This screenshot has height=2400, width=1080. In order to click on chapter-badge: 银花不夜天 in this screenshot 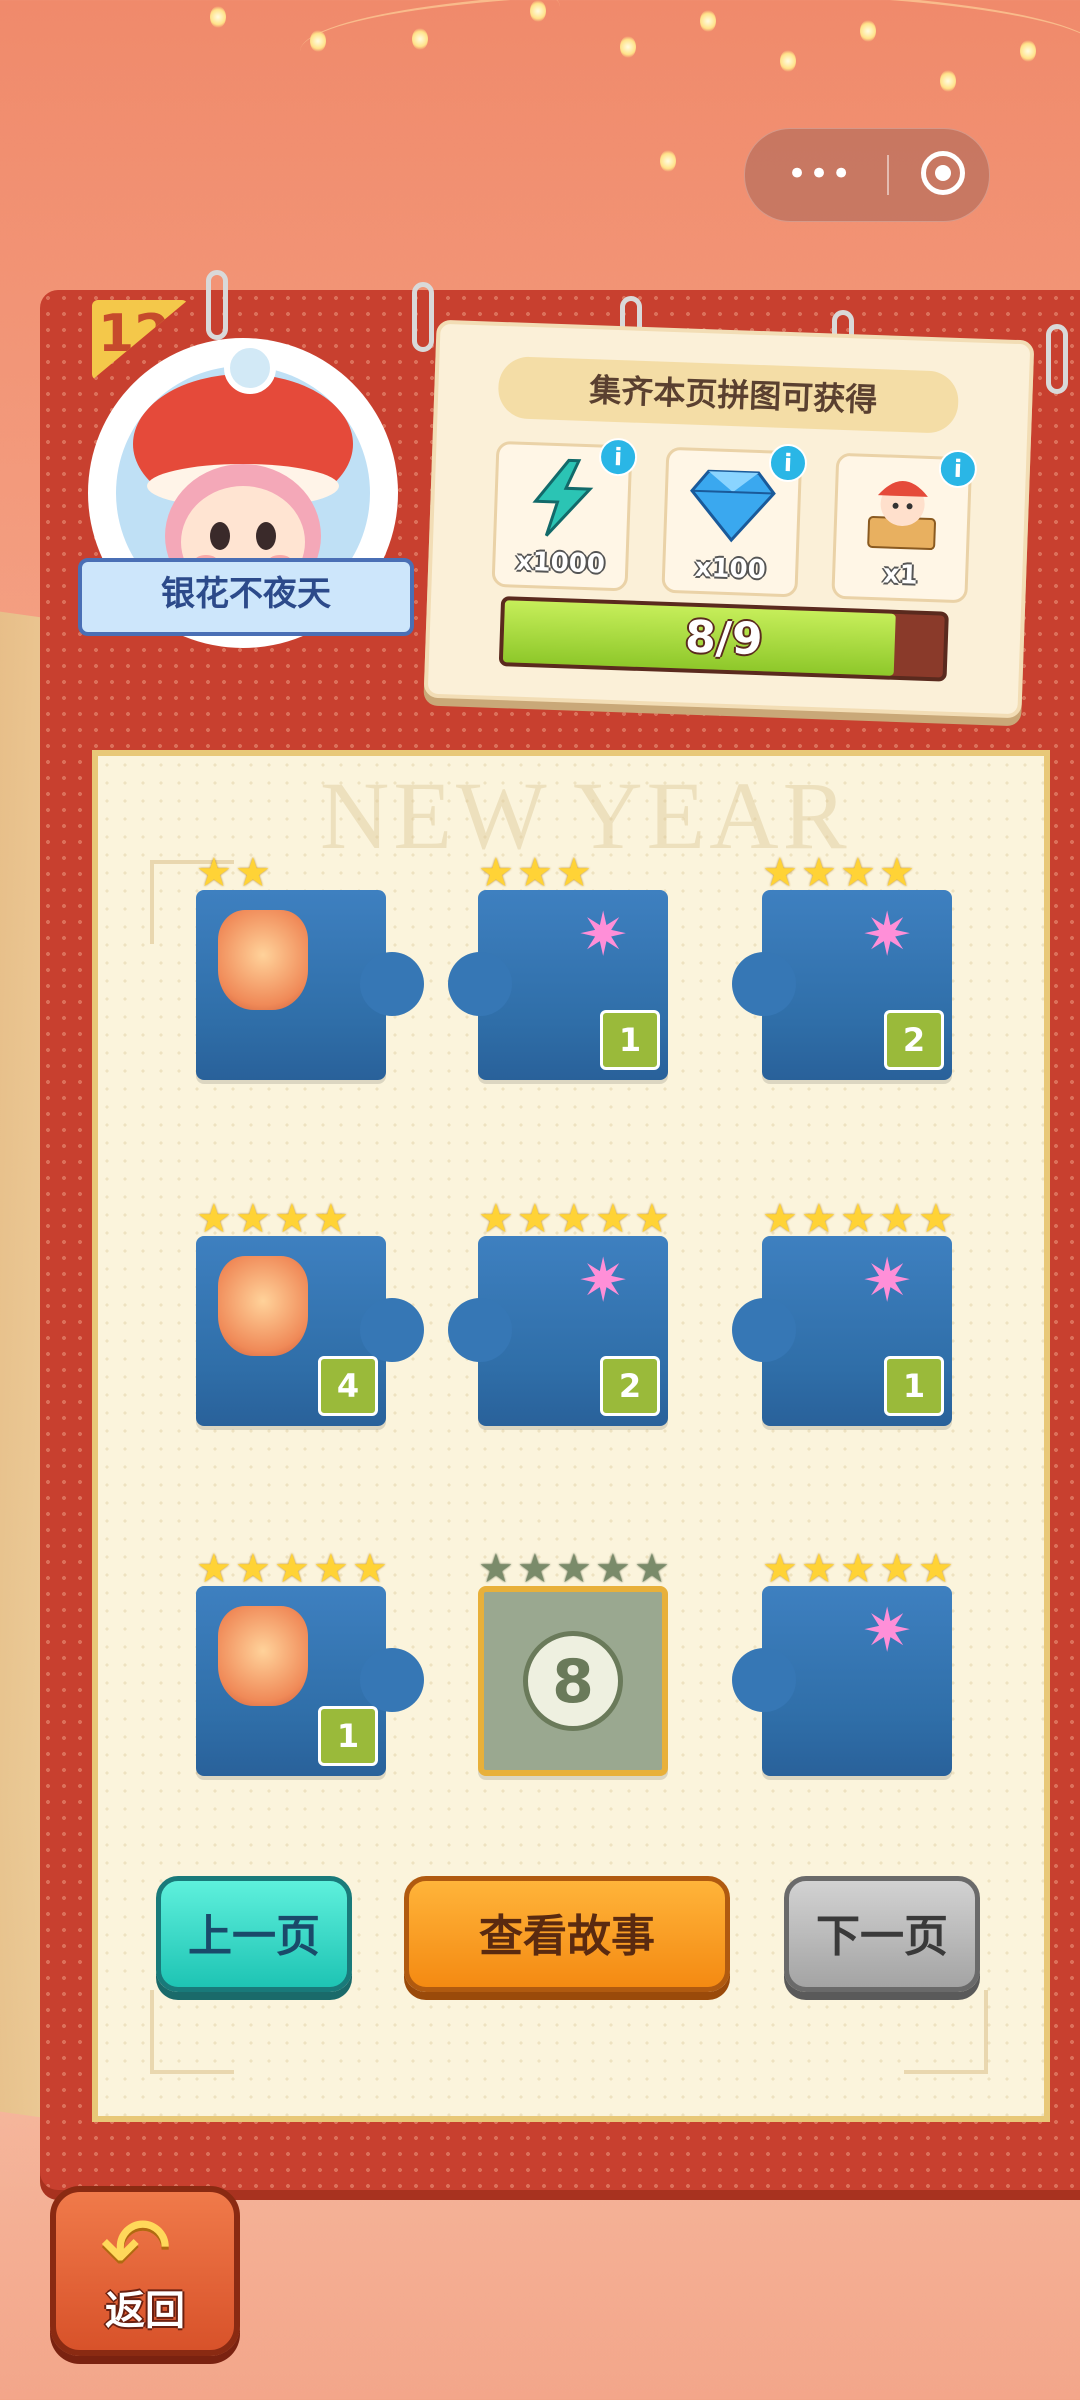, I will do `click(246, 510)`.